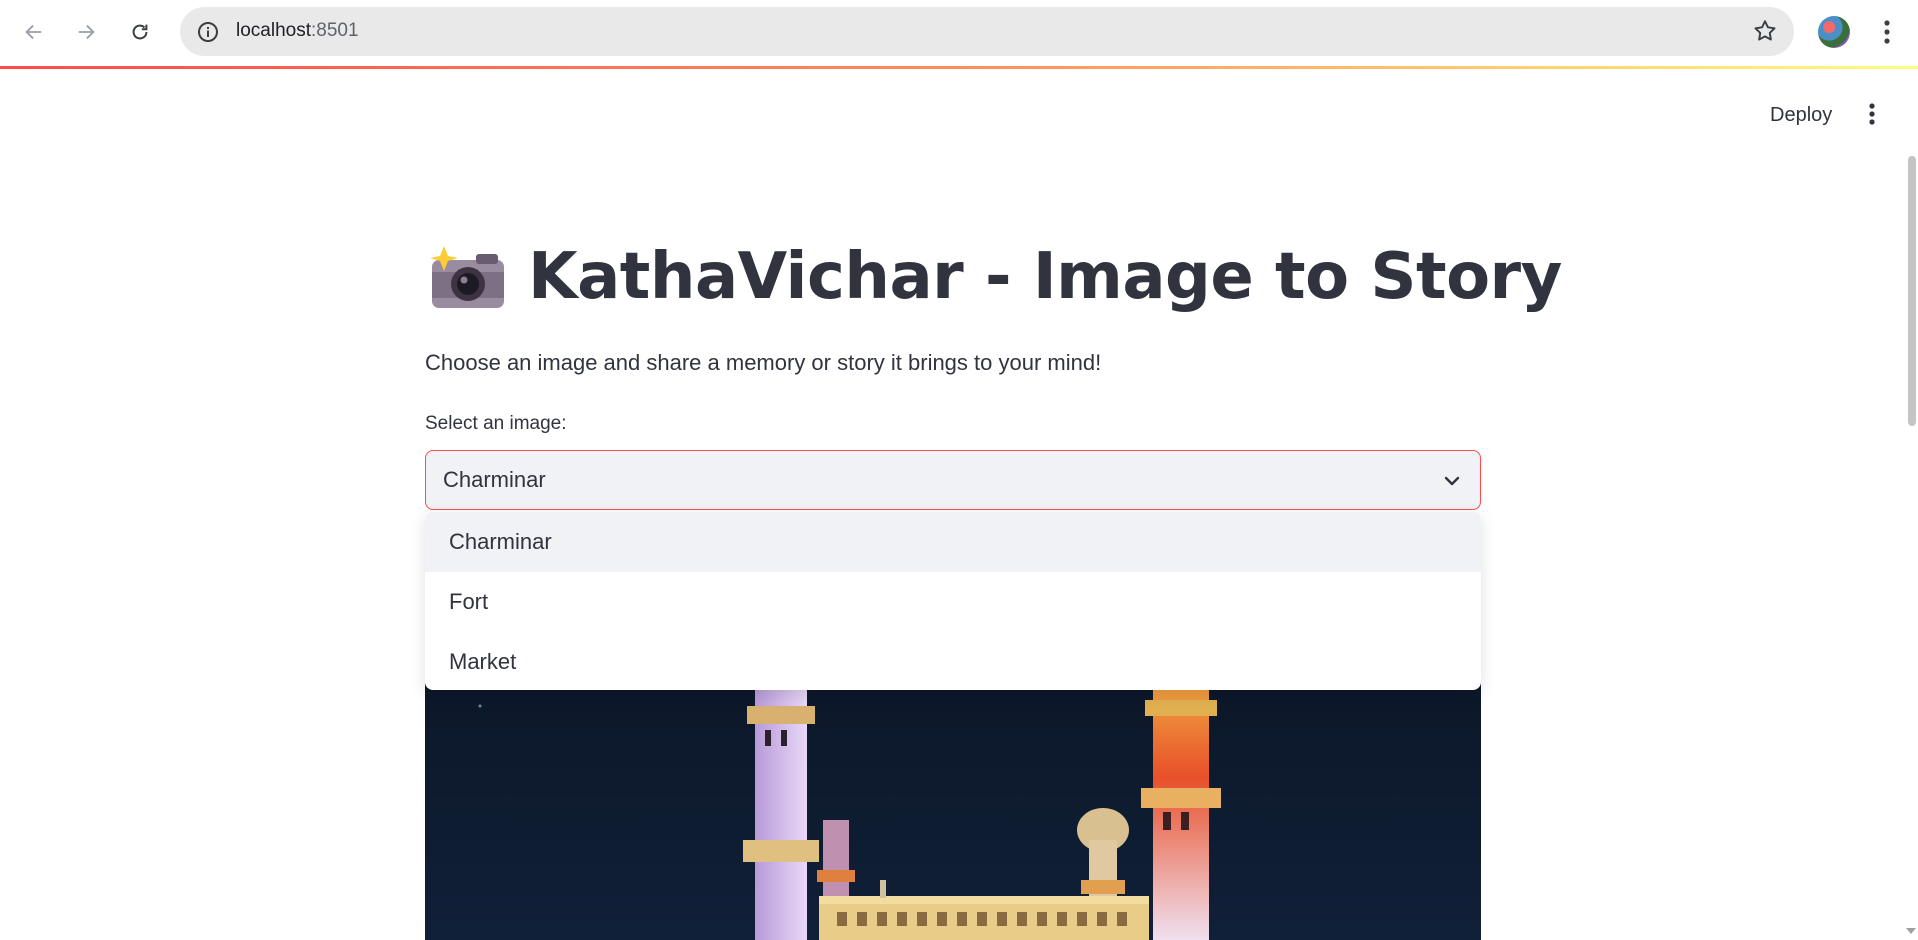 This screenshot has width=1918, height=940. I want to click on option-market: Market, so click(953, 661).